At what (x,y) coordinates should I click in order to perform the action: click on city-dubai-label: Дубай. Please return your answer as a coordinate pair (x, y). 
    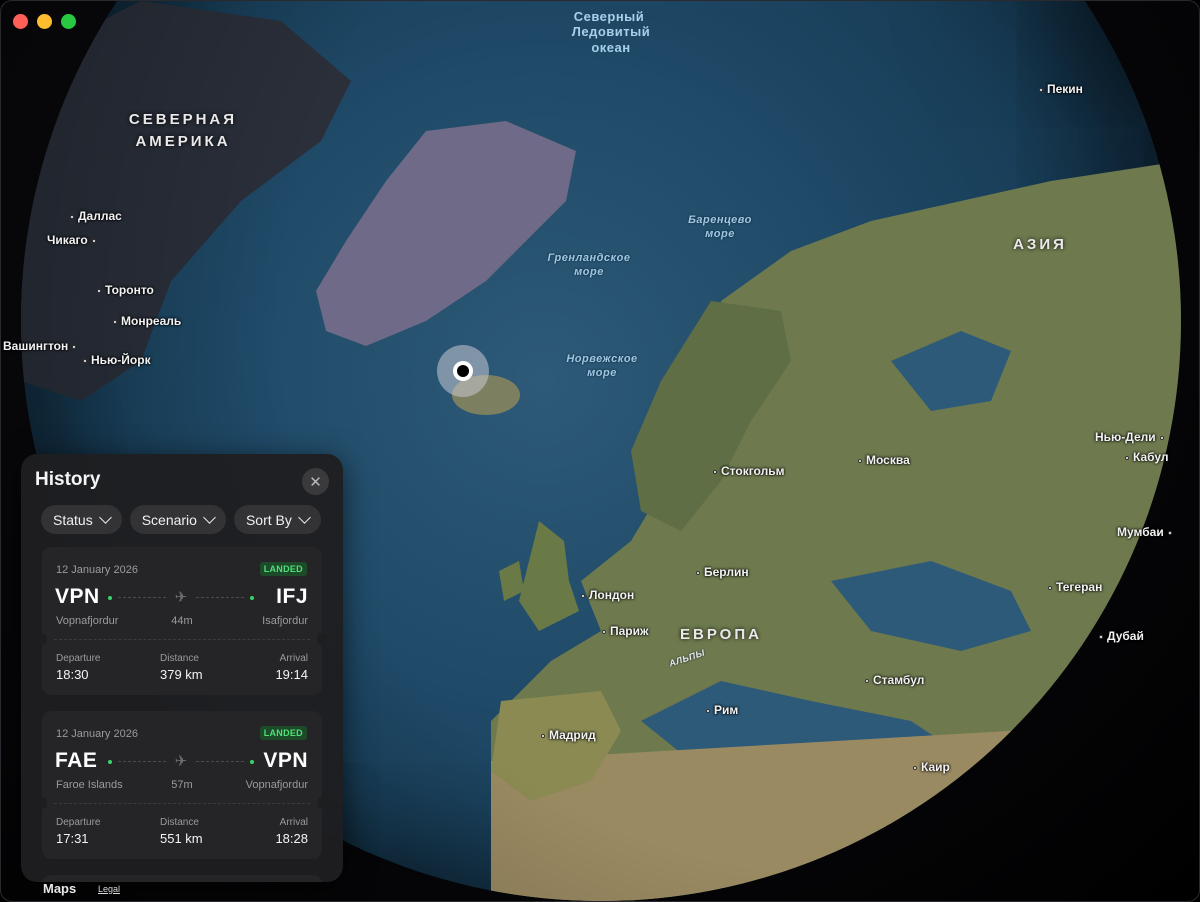
    Looking at the image, I should click on (1125, 636).